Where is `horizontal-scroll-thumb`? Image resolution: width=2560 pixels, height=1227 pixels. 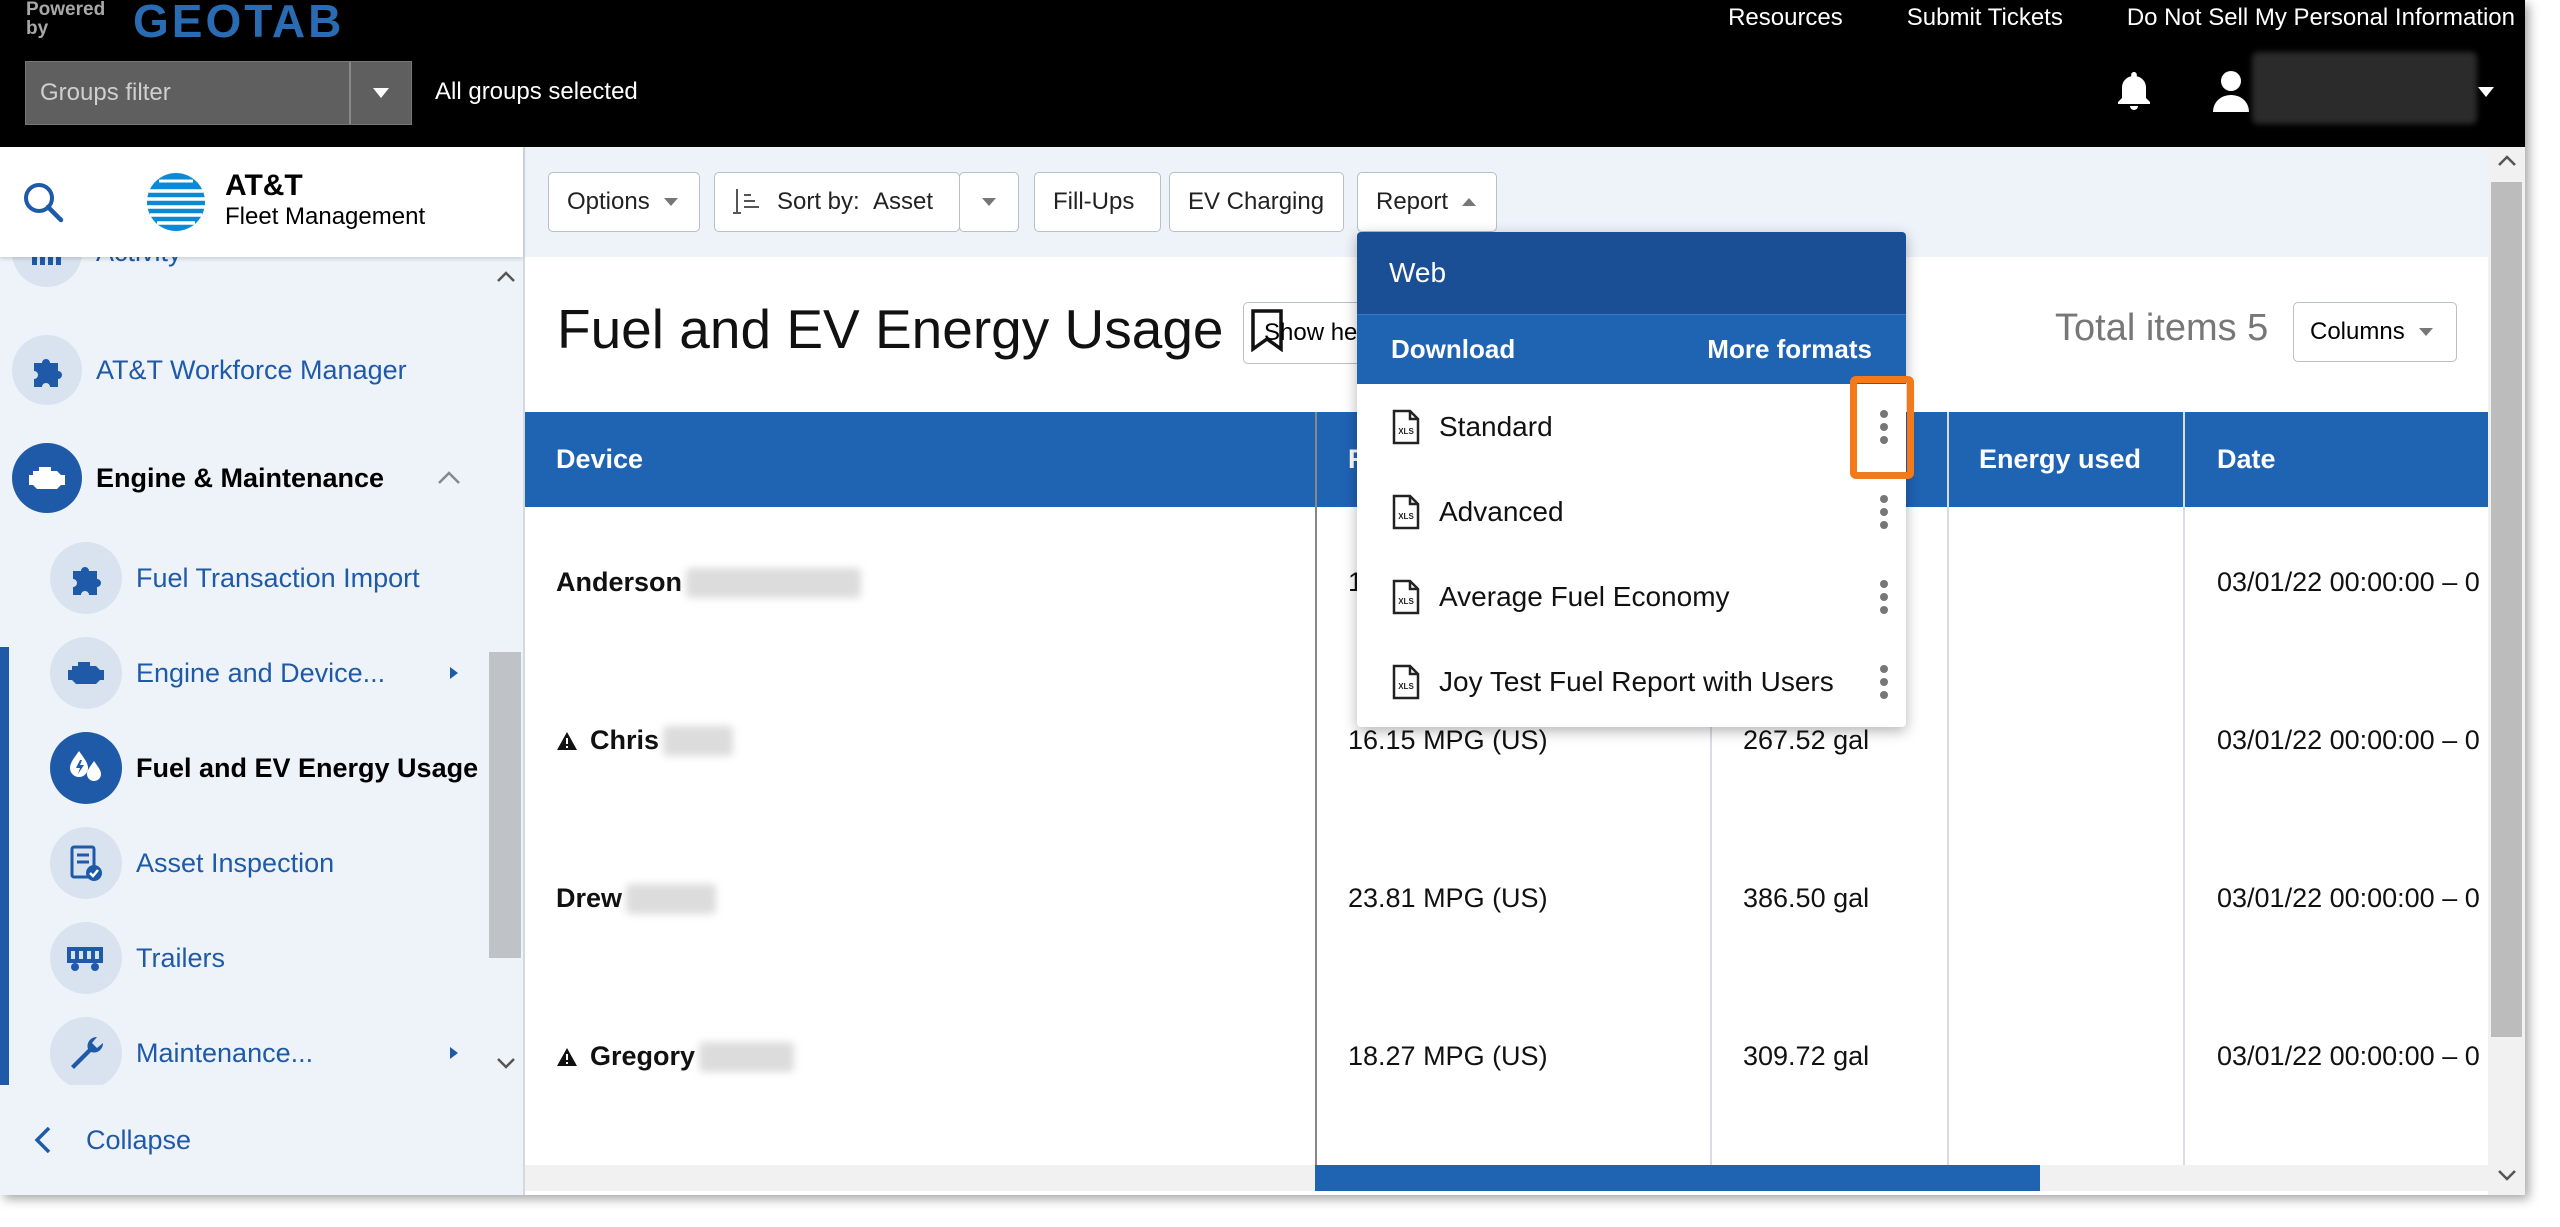 horizontal-scroll-thumb is located at coordinates (1677, 1178).